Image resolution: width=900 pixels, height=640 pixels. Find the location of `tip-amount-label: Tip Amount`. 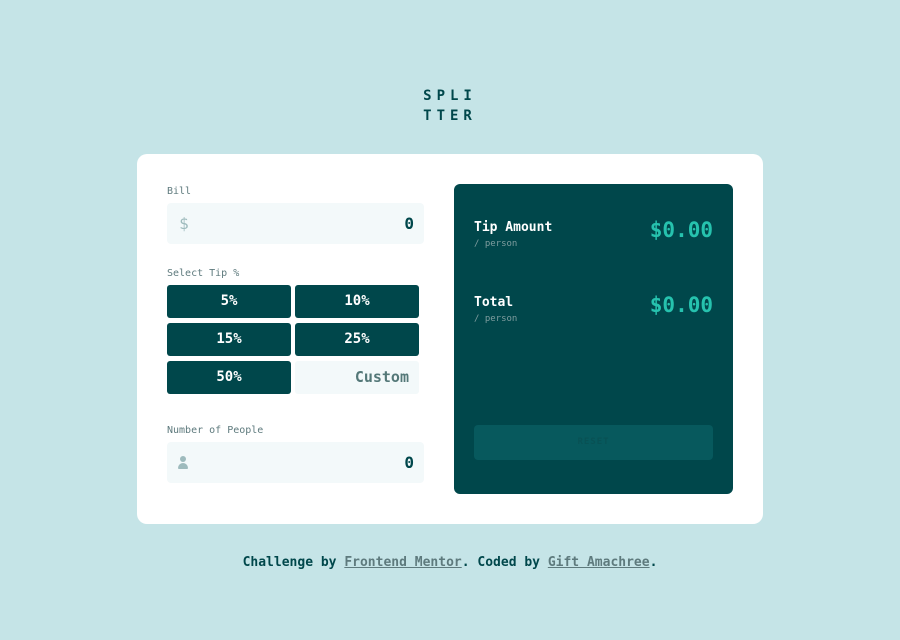

tip-amount-label: Tip Amount is located at coordinates (513, 227).